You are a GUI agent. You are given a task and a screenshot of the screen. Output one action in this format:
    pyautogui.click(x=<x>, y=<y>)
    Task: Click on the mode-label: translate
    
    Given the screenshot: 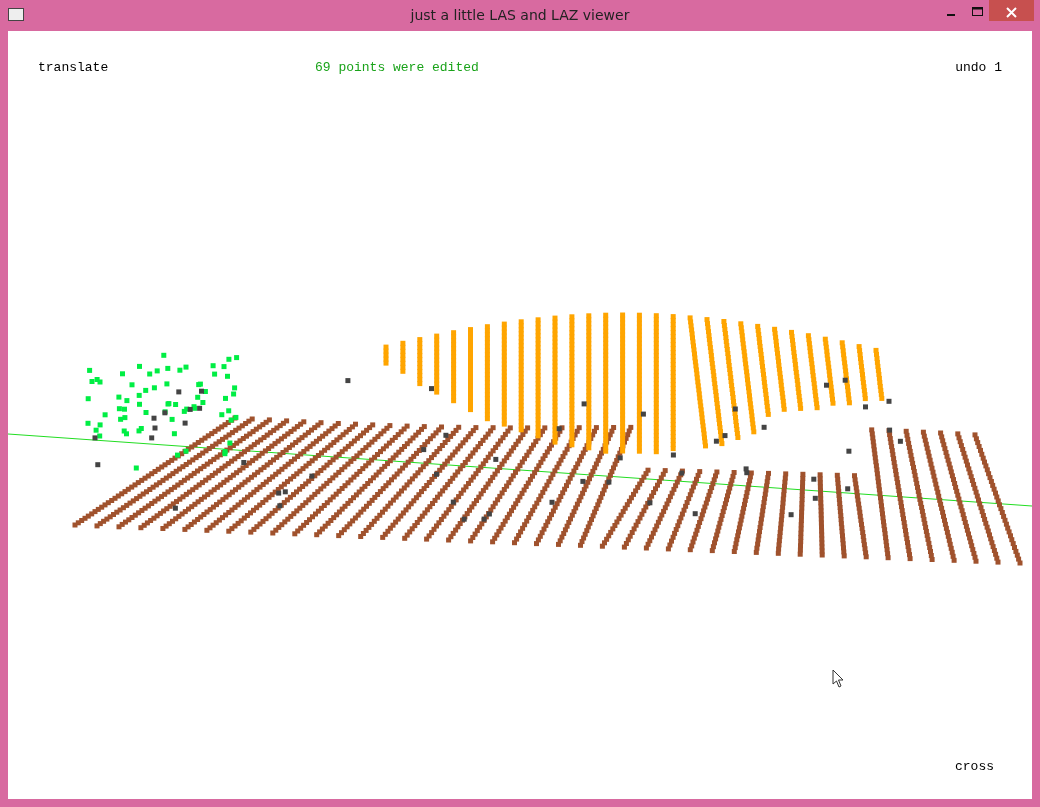 What is the action you would take?
    pyautogui.click(x=73, y=68)
    